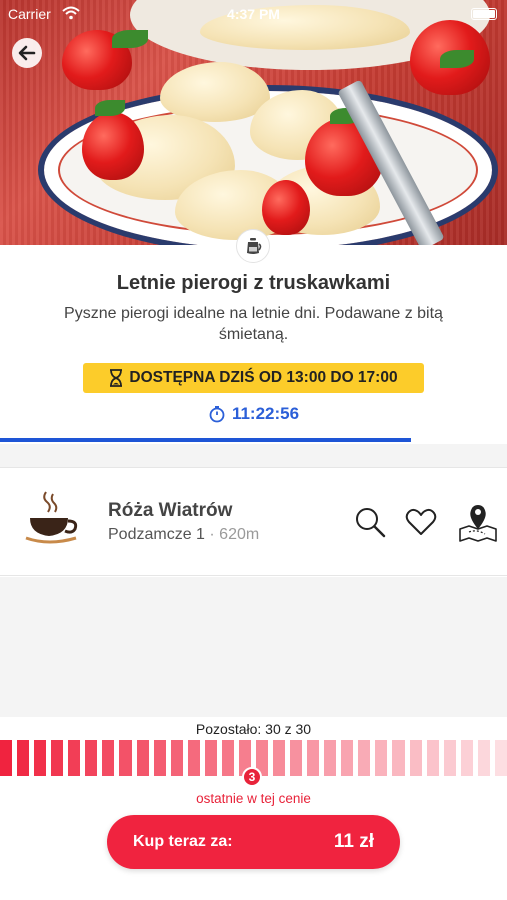  What do you see at coordinates (205, 440) in the screenshot?
I see `countdown-progress-fill` at bounding box center [205, 440].